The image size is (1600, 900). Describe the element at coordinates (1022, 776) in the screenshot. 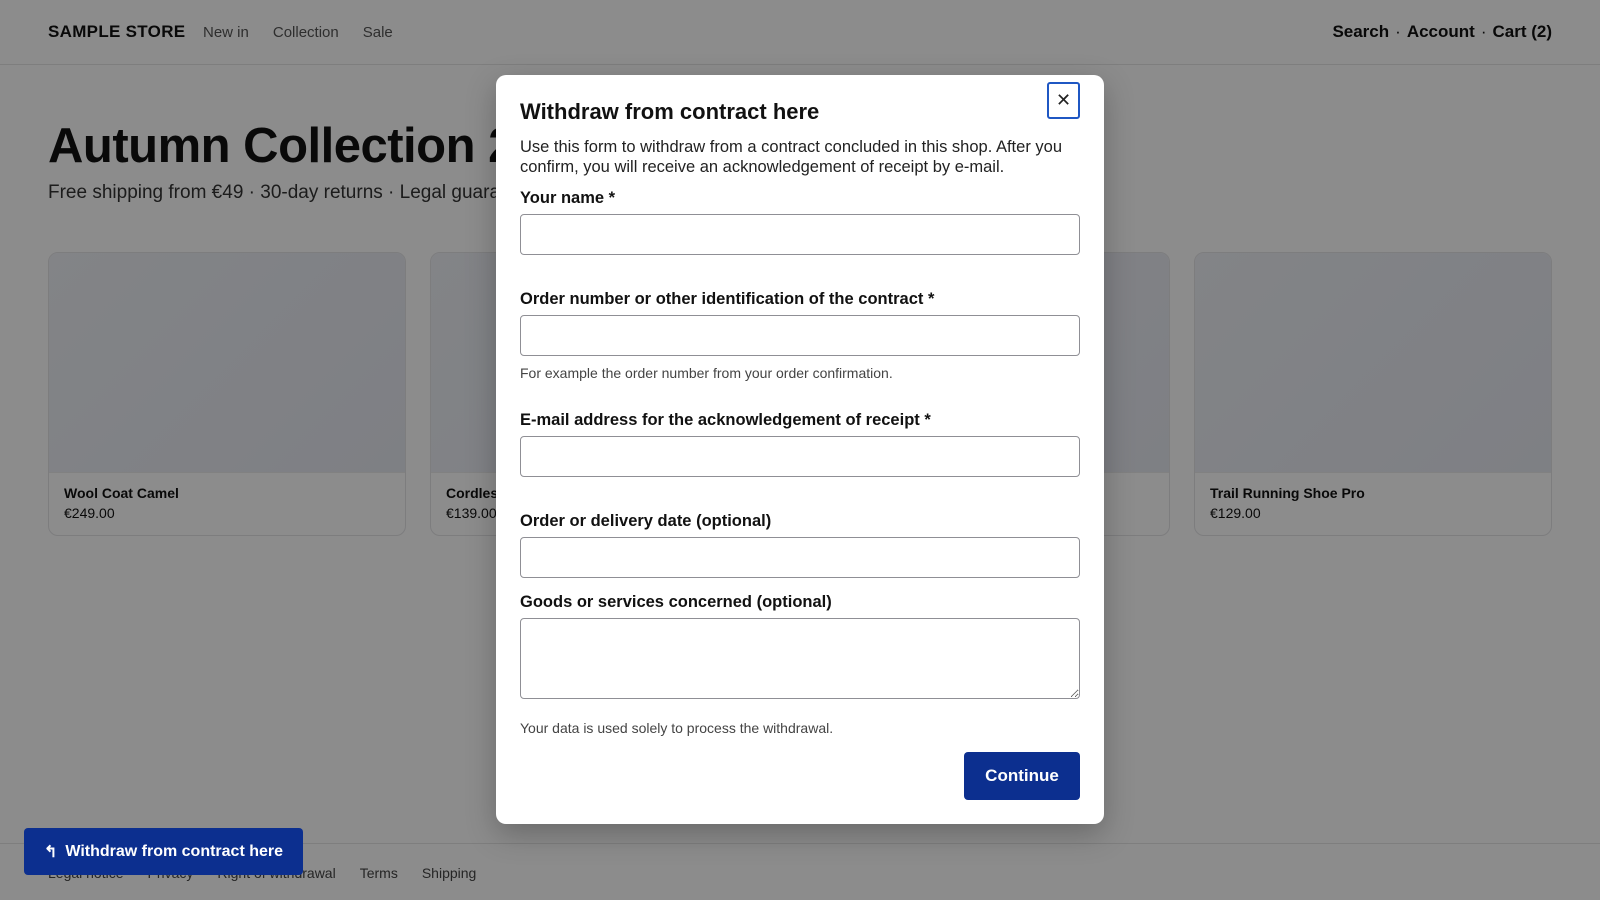

I see `continue-button: Continue` at that location.